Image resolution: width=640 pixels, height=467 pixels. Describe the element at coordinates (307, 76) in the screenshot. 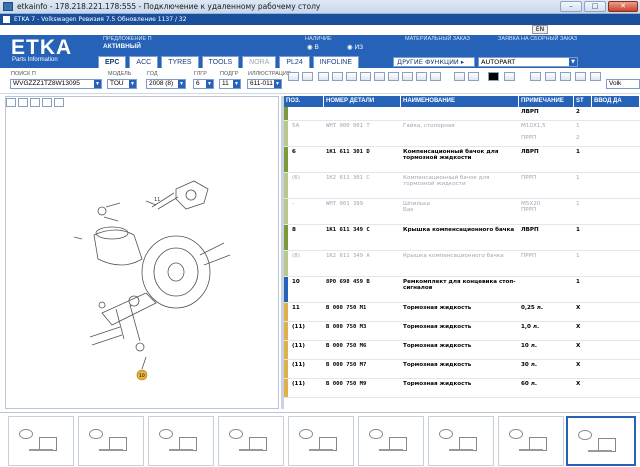

I see `toolbar-copy-icon` at that location.